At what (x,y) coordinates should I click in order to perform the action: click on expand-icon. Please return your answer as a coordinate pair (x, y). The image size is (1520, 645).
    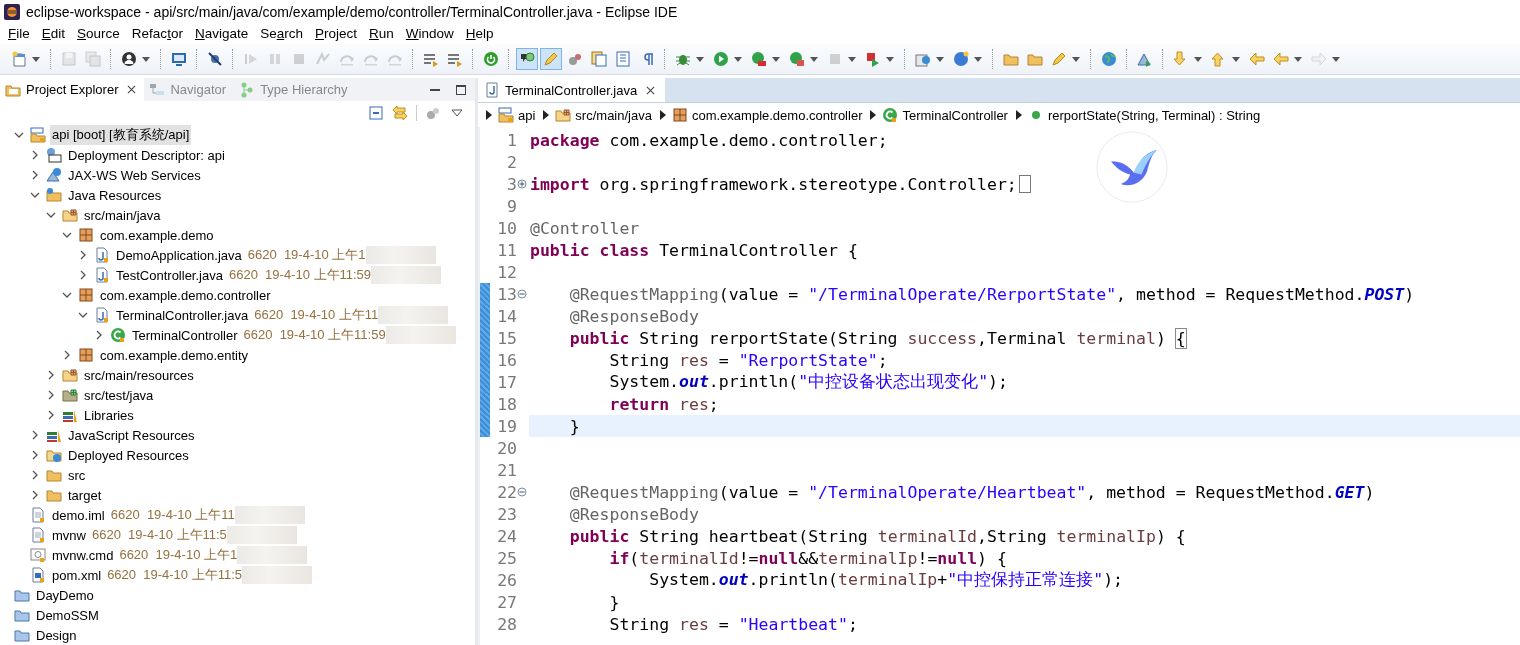
    Looking at the image, I should click on (522, 184).